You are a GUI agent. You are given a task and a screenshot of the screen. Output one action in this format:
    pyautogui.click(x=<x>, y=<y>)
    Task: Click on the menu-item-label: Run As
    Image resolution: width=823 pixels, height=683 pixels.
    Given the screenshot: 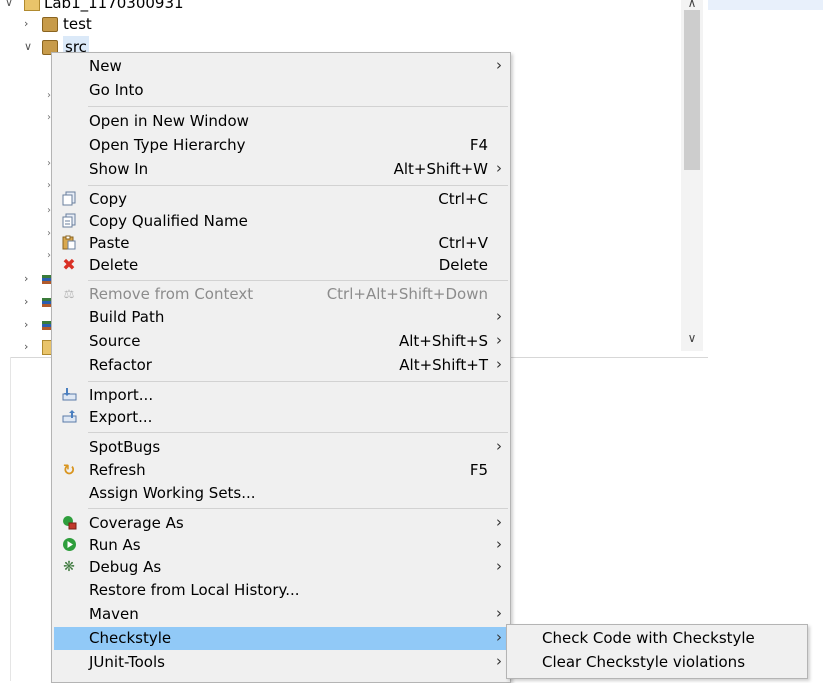 What is the action you would take?
    pyautogui.click(x=115, y=545)
    